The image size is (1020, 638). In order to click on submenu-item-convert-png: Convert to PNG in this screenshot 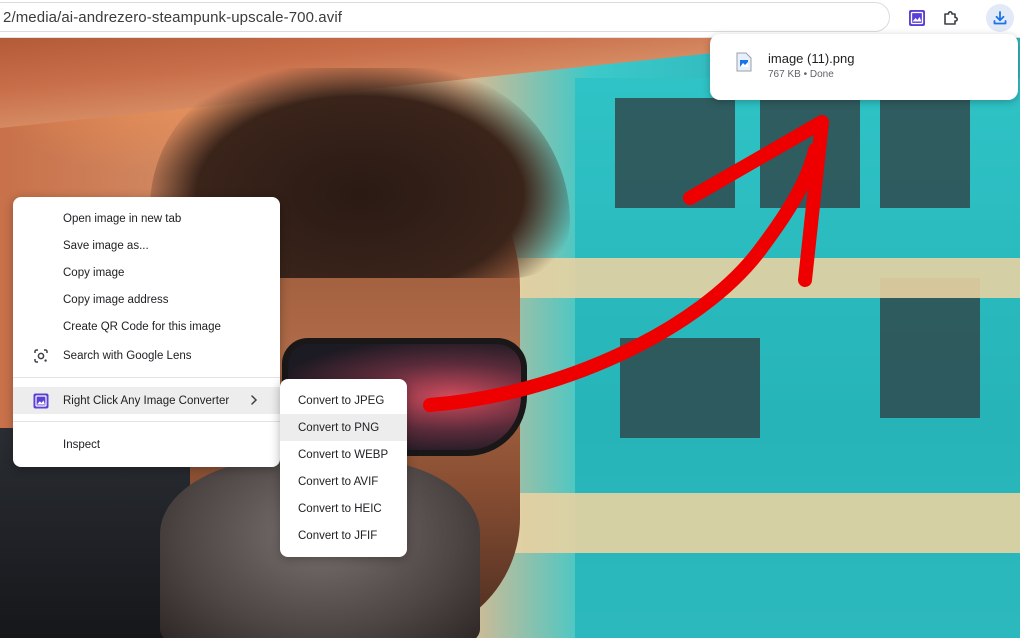, I will do `click(343, 427)`.